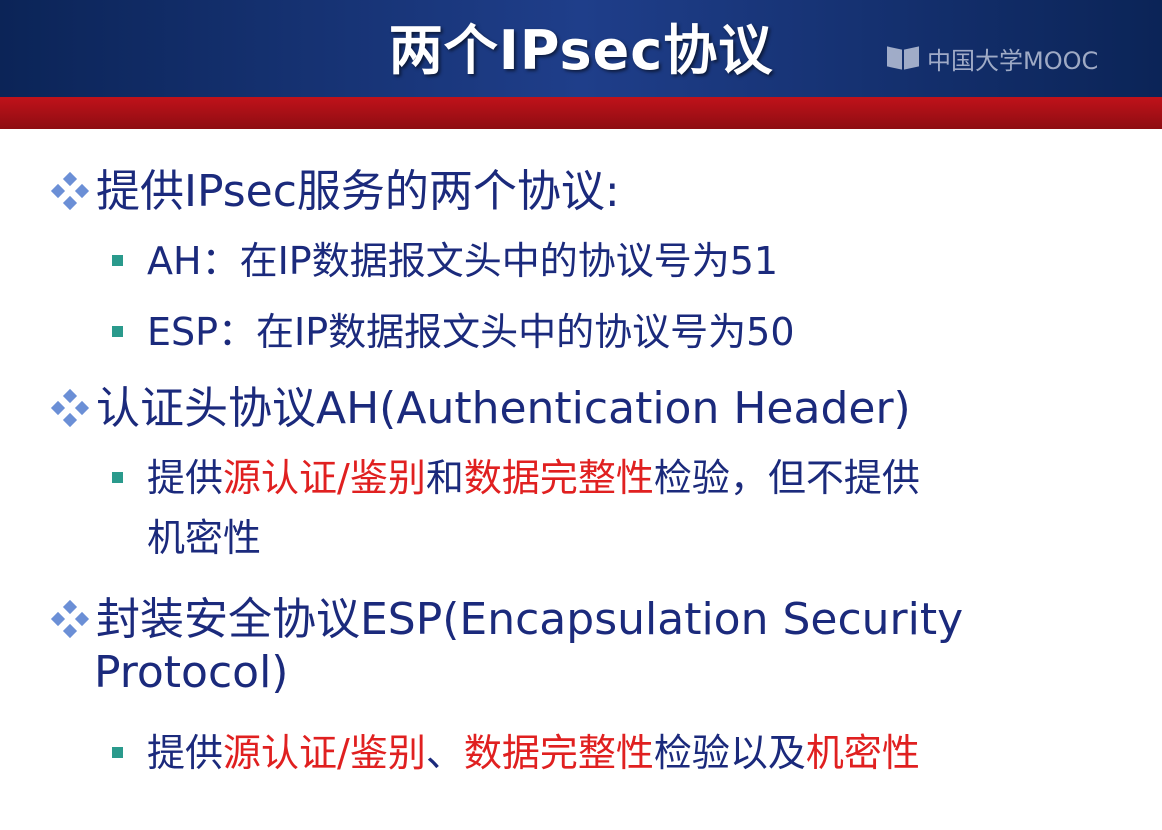 This screenshot has height=830, width=1162. What do you see at coordinates (358, 191) in the screenshot?
I see `bullet-1-text: 提供IPsec服务的两个协议:` at bounding box center [358, 191].